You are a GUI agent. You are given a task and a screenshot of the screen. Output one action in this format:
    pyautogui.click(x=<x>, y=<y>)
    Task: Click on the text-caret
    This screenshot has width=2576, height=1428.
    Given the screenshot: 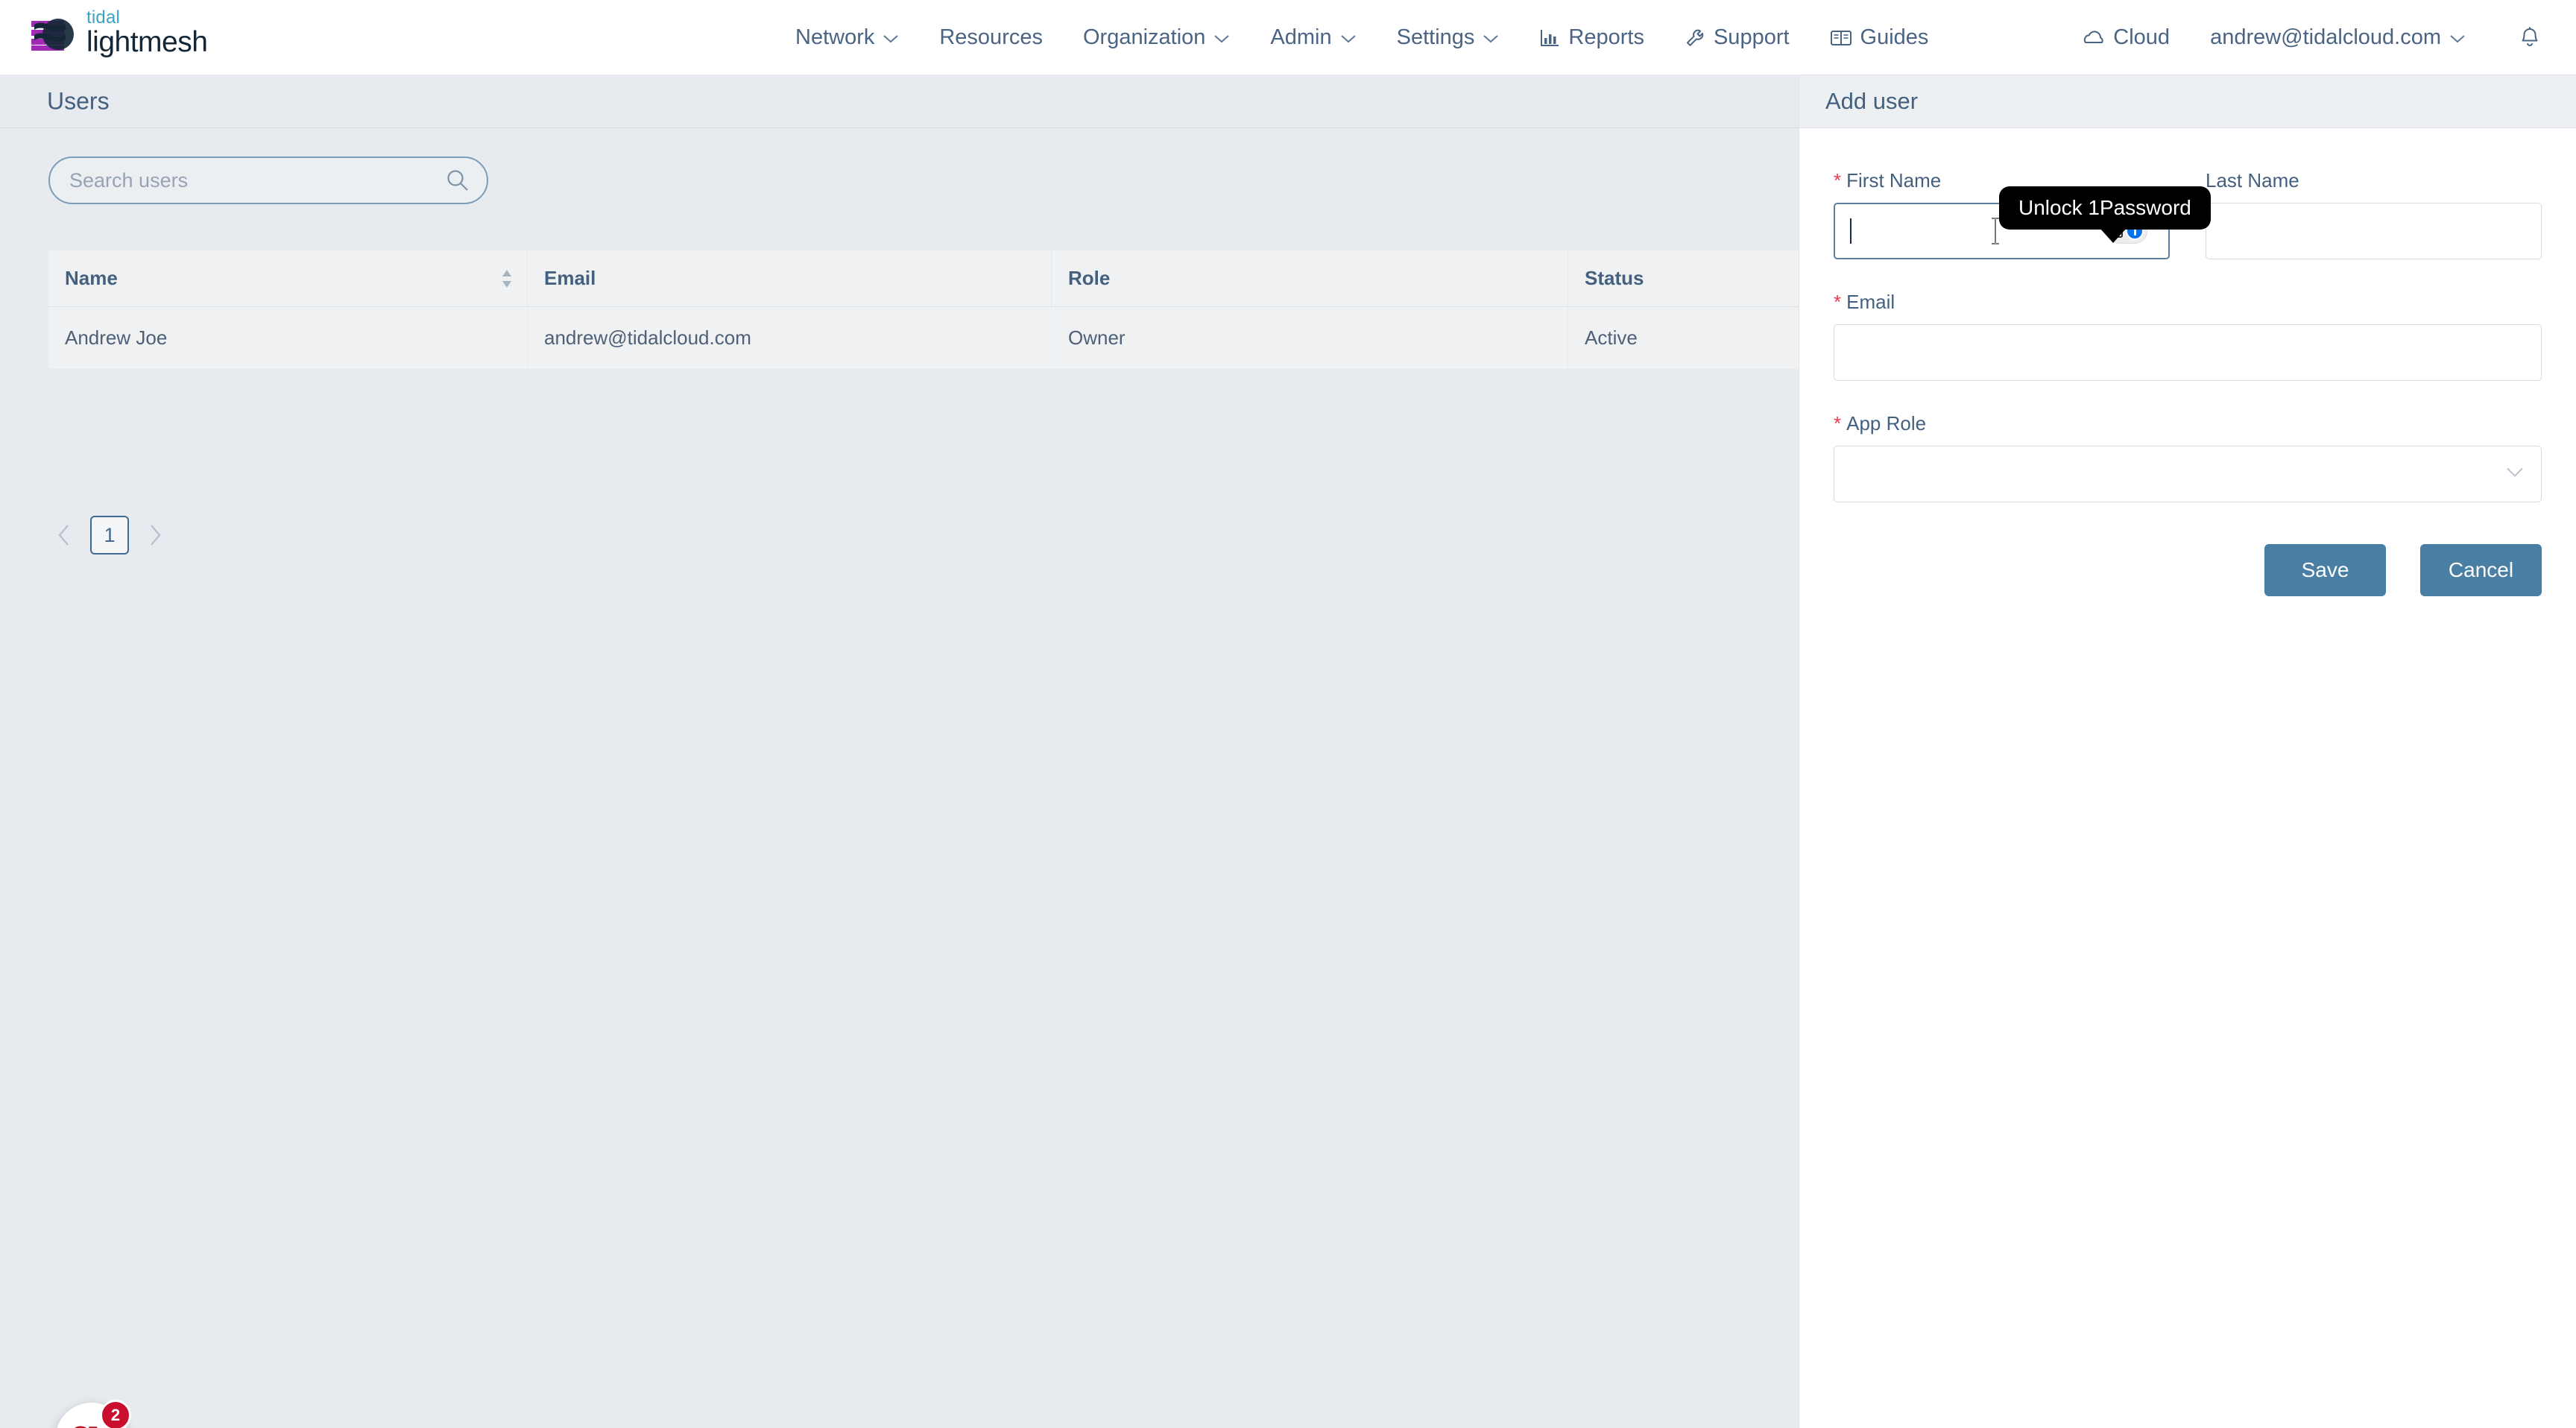 What is the action you would take?
    pyautogui.click(x=1851, y=231)
    